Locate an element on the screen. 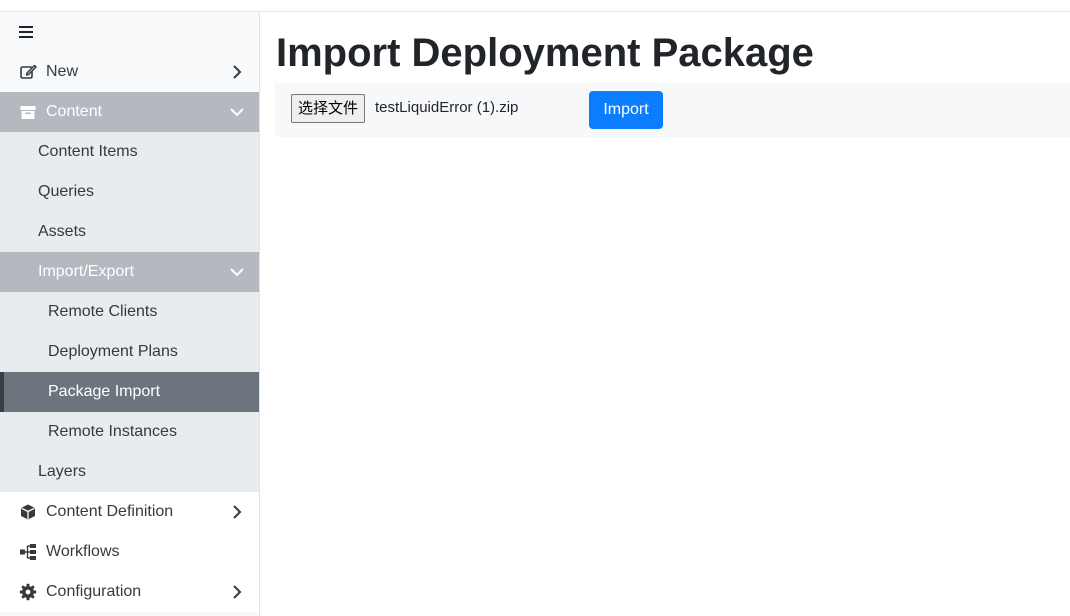 This screenshot has width=1070, height=616. top-bar is located at coordinates (535, 6).